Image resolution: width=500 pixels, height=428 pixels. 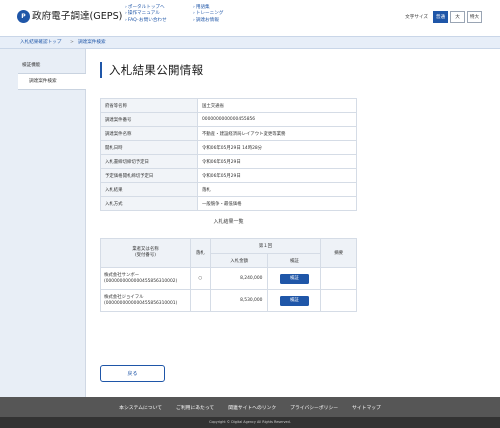 I want to click on footer-link-about: 本システムについて, so click(x=140, y=407).